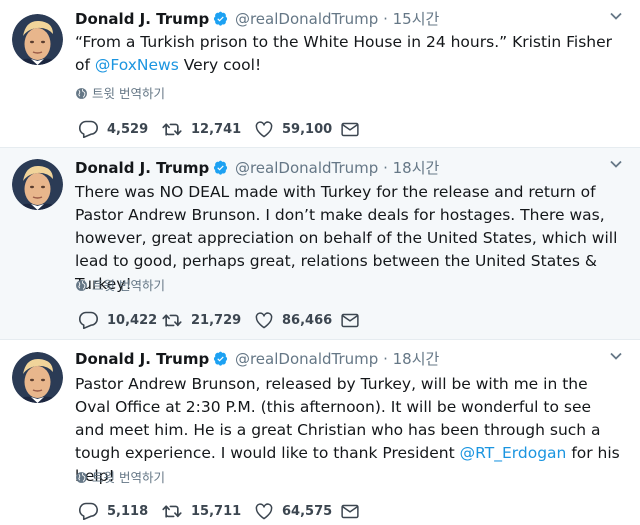 The image size is (640, 525). I want to click on tweet-actions: 10,422 21,729 86,466, so click(225, 320).